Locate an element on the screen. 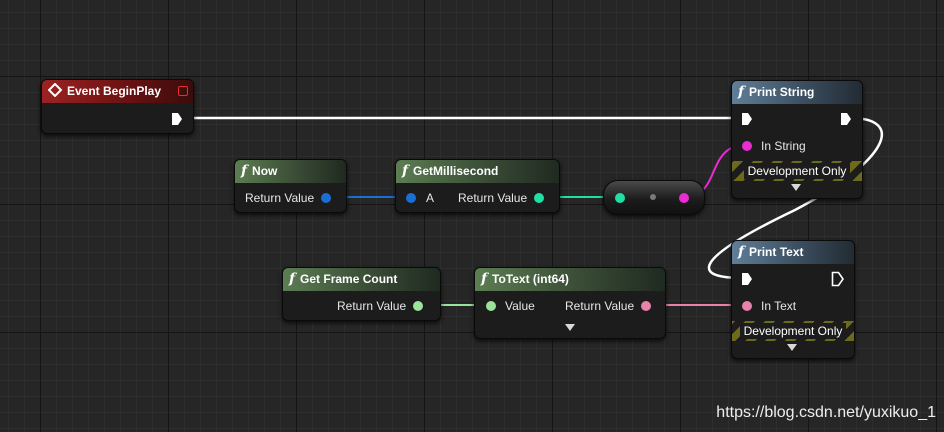 Image resolution: width=944 pixels, height=432 pixels. node-title: ToText (int64) is located at coordinates (530, 279).